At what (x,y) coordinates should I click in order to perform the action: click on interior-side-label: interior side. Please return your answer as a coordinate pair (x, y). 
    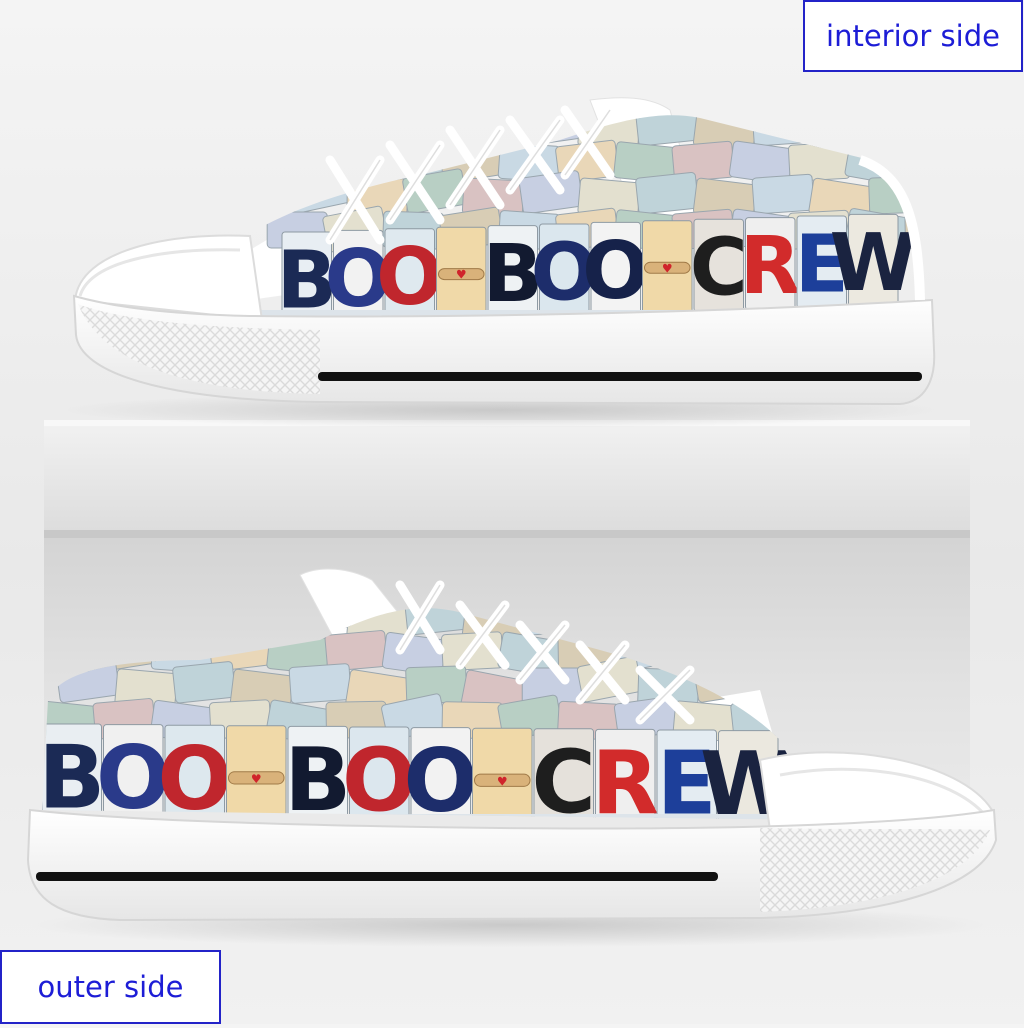
    Looking at the image, I should click on (913, 36).